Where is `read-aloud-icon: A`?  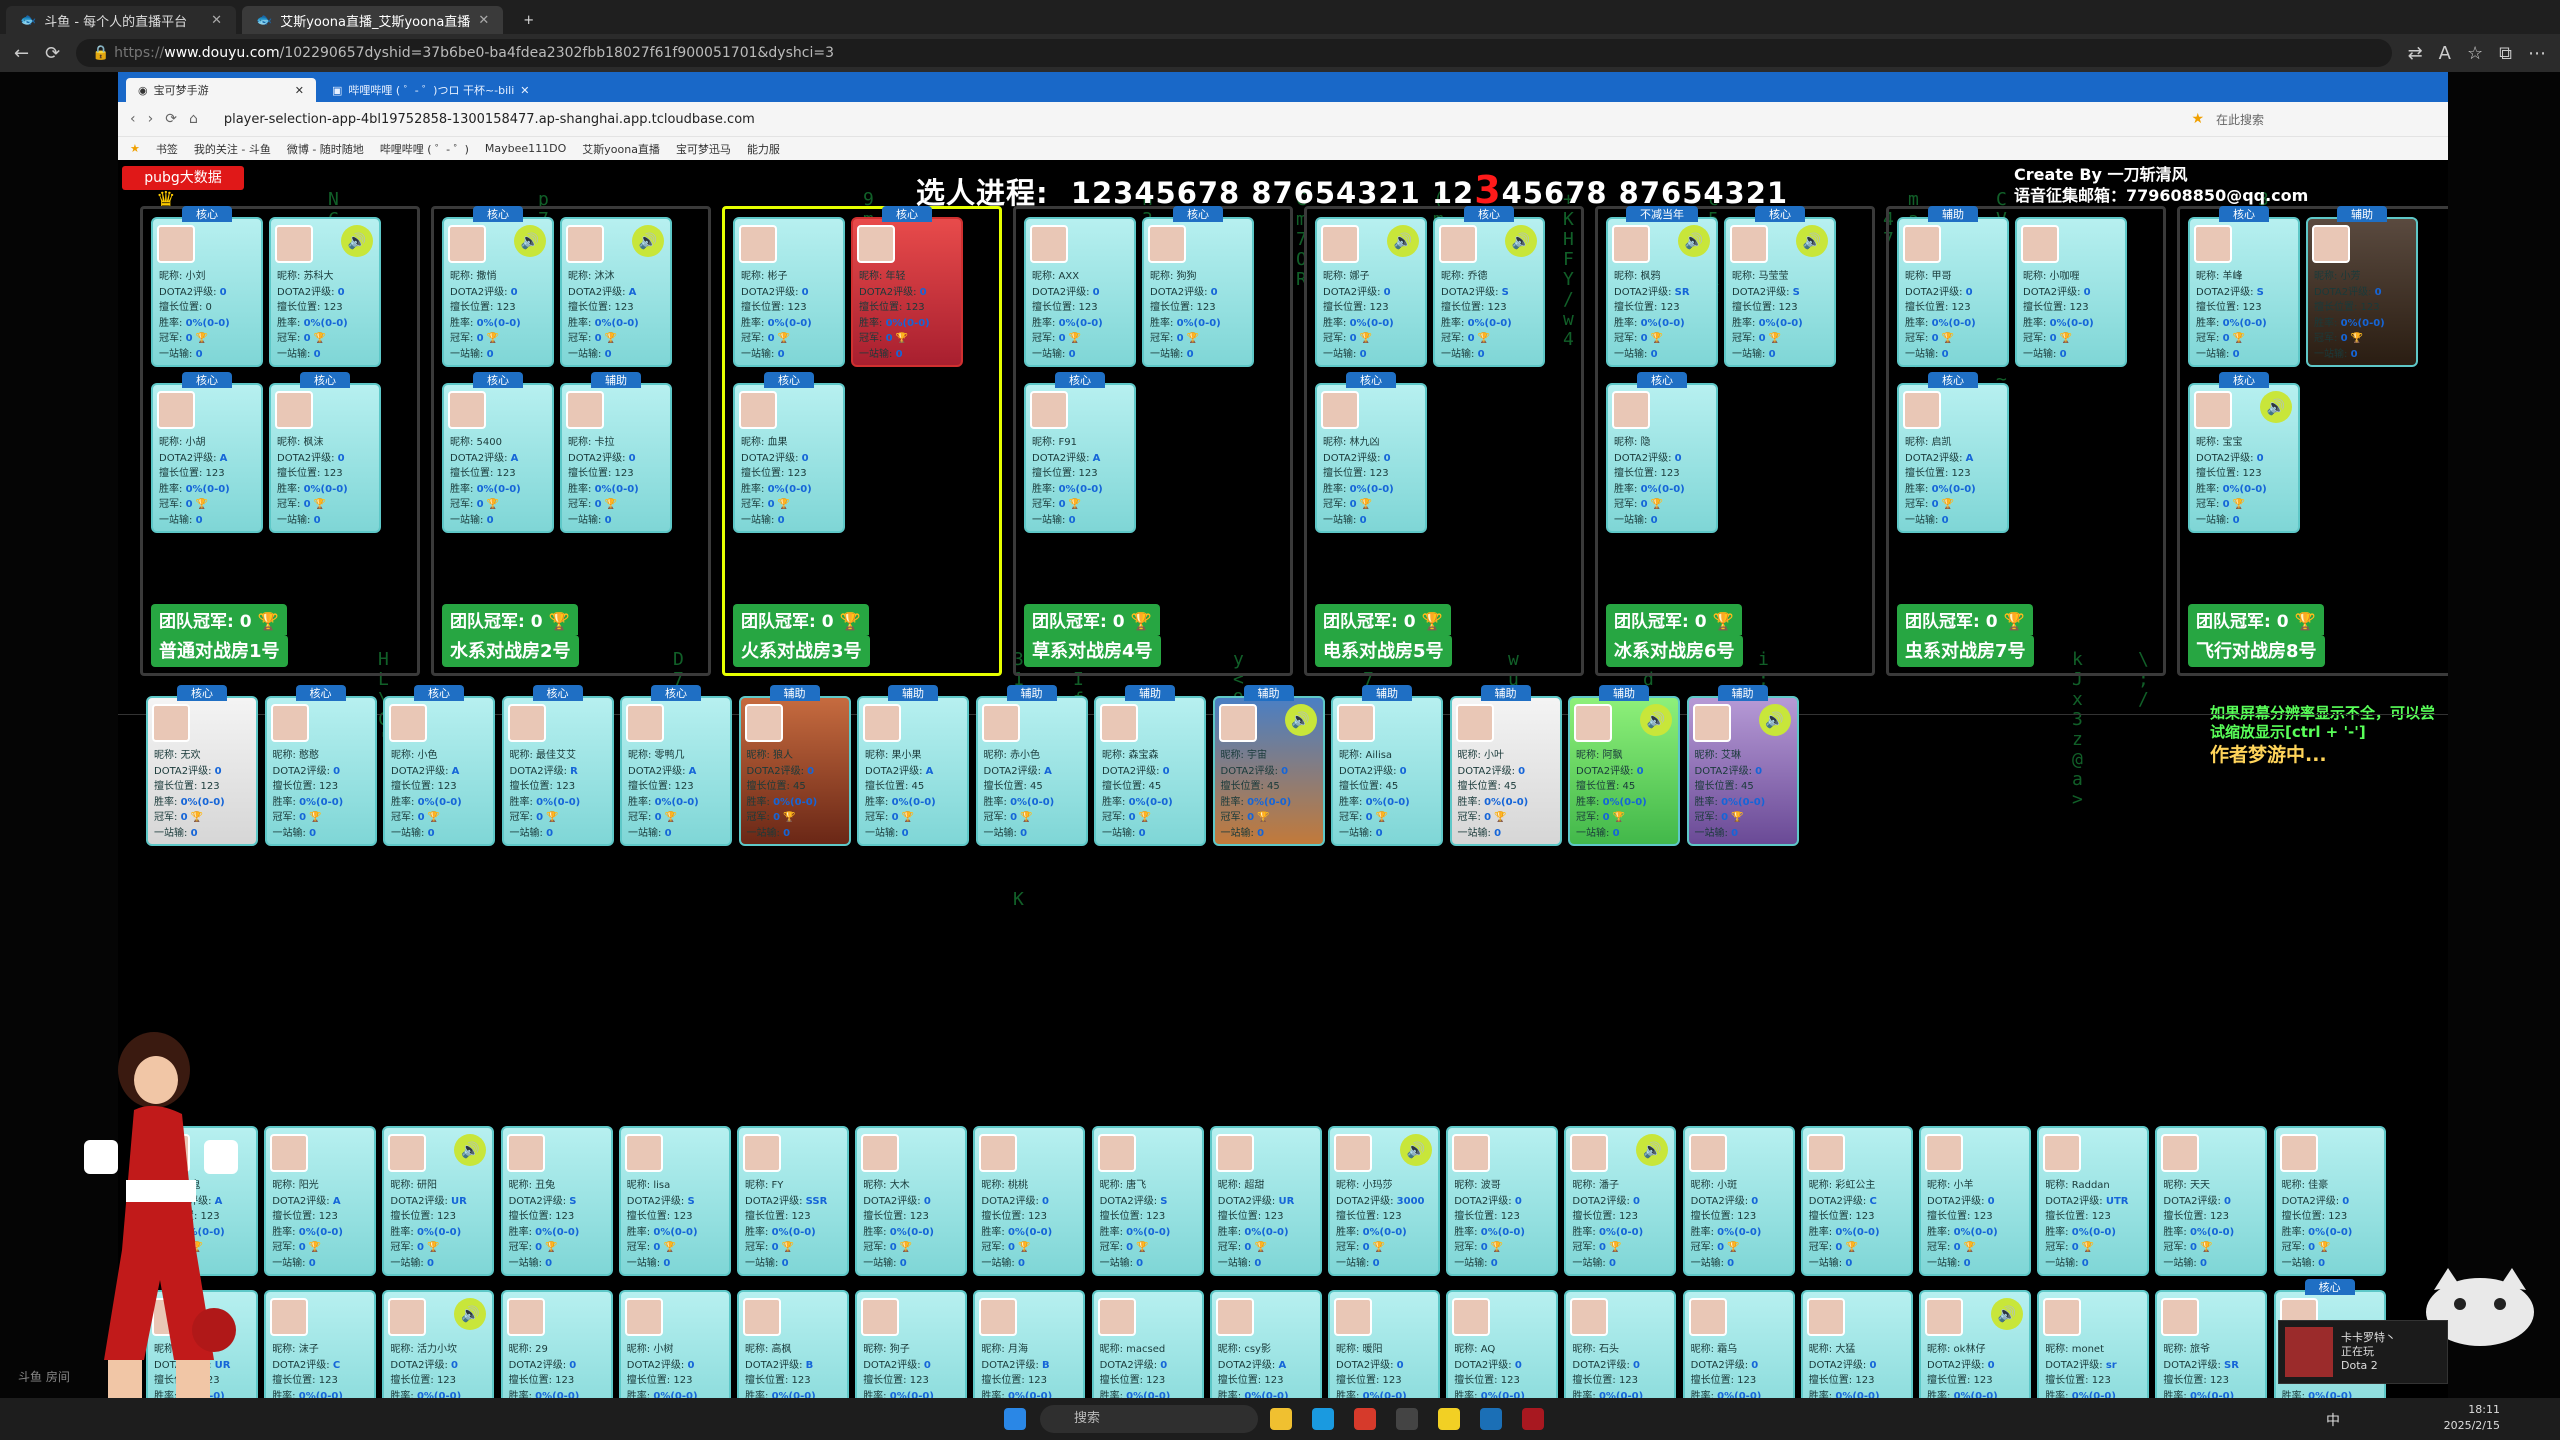 read-aloud-icon: A is located at coordinates (2445, 53).